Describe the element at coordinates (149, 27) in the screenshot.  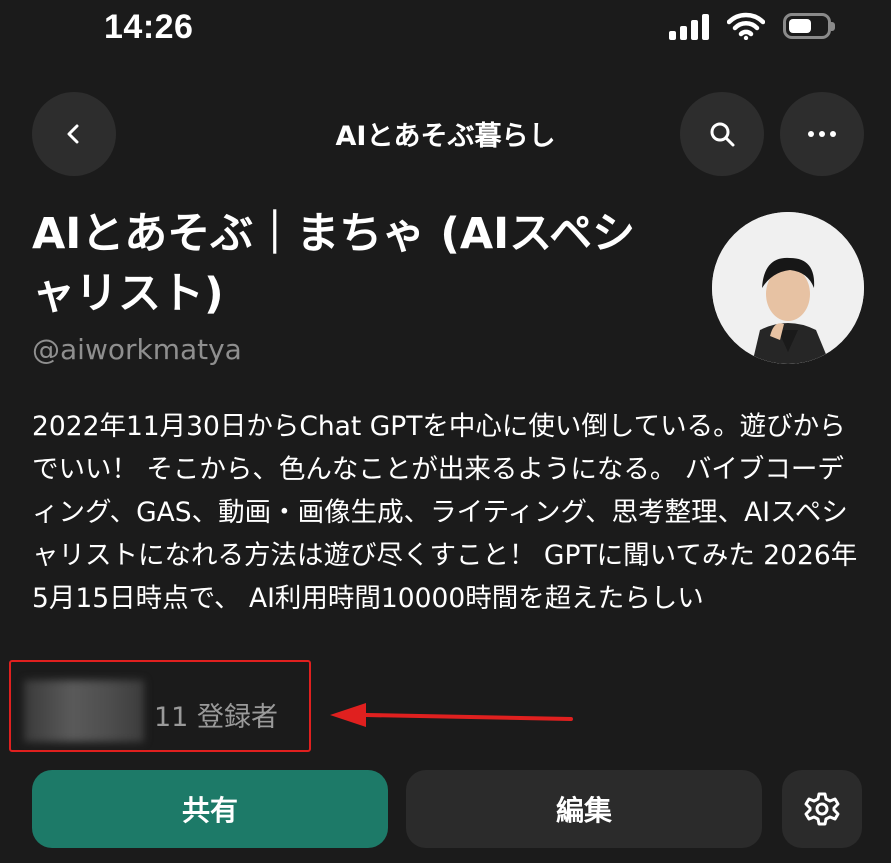
I see `status-time: 14:26` at that location.